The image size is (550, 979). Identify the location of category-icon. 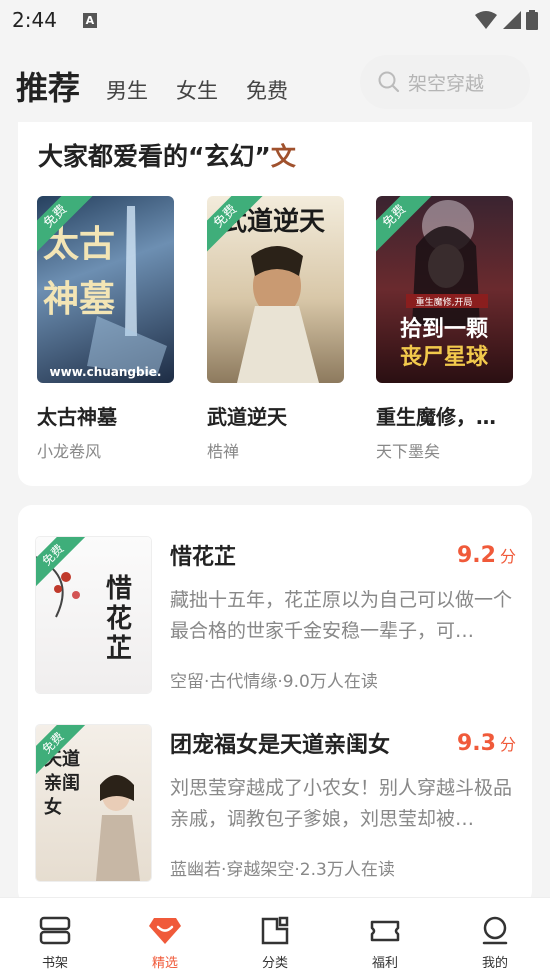
(275, 930).